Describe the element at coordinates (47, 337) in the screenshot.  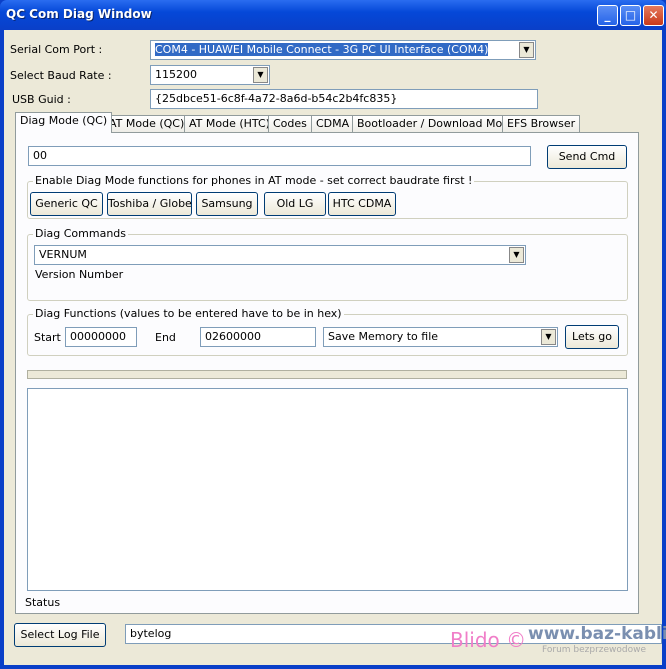
I see `start-label: Start` at that location.